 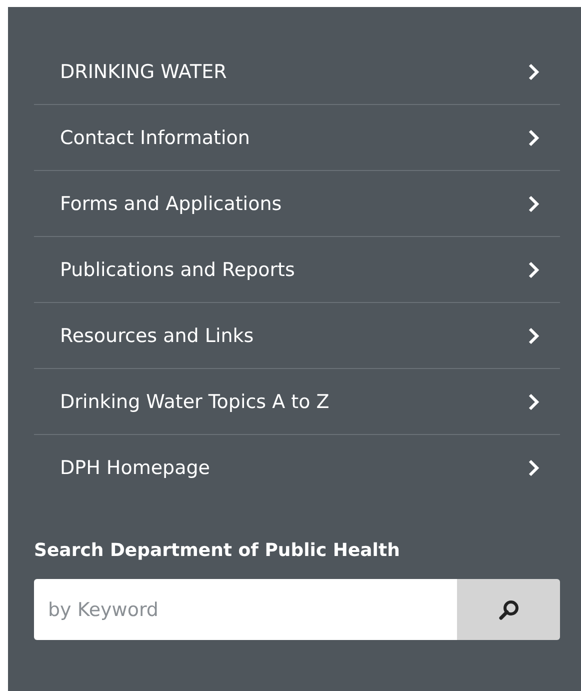 I want to click on search-icon, so click(x=509, y=609).